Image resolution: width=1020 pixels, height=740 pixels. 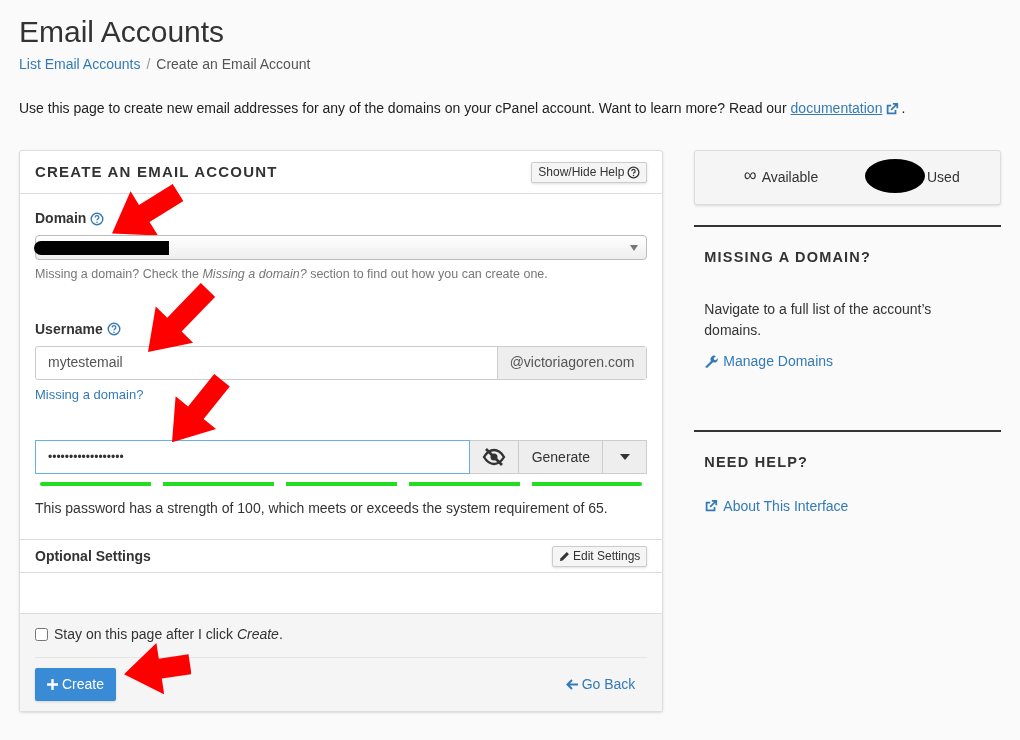 I want to click on section-link: About This Interface, so click(x=776, y=506).